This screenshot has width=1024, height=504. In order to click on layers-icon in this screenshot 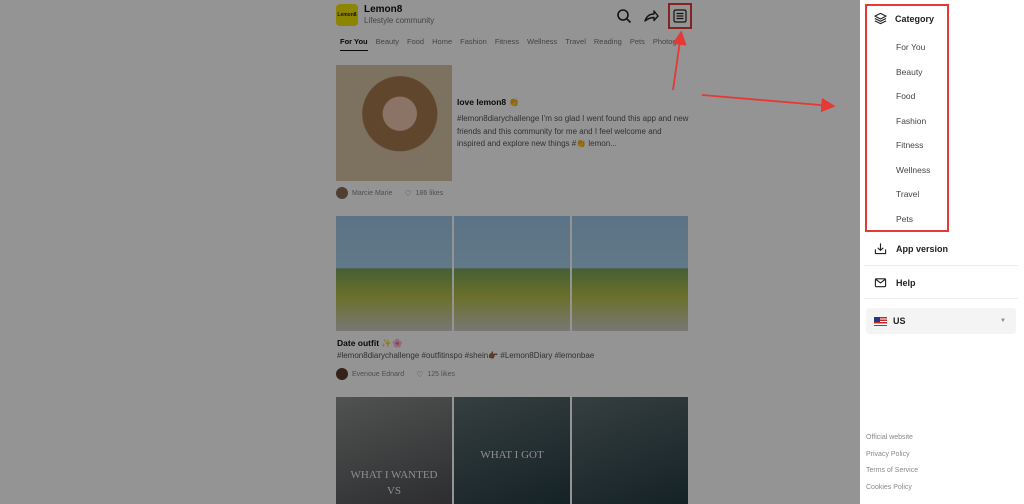, I will do `click(880, 18)`.